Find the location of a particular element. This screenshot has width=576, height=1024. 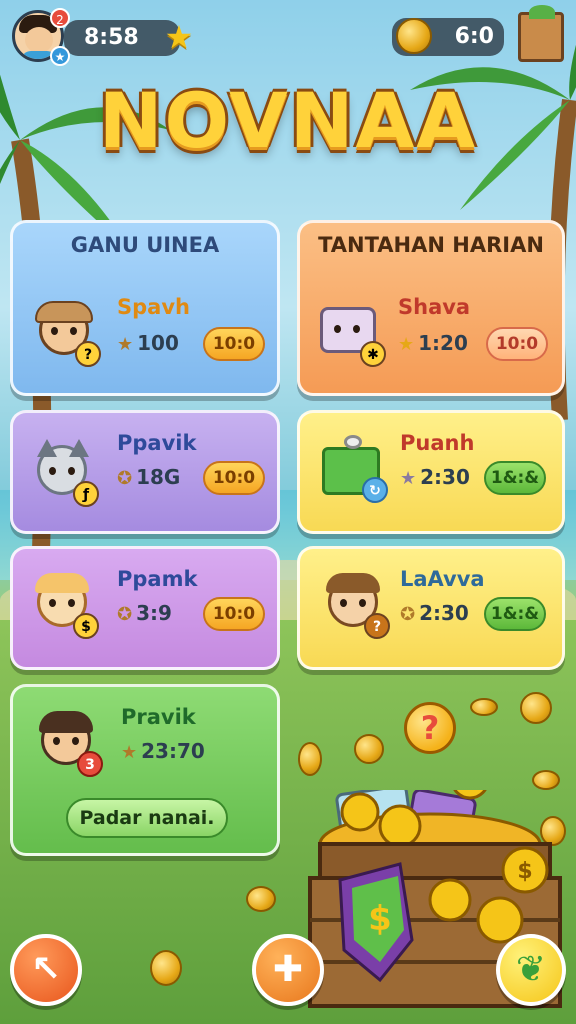

avatar-face is located at coordinates (39, 40).